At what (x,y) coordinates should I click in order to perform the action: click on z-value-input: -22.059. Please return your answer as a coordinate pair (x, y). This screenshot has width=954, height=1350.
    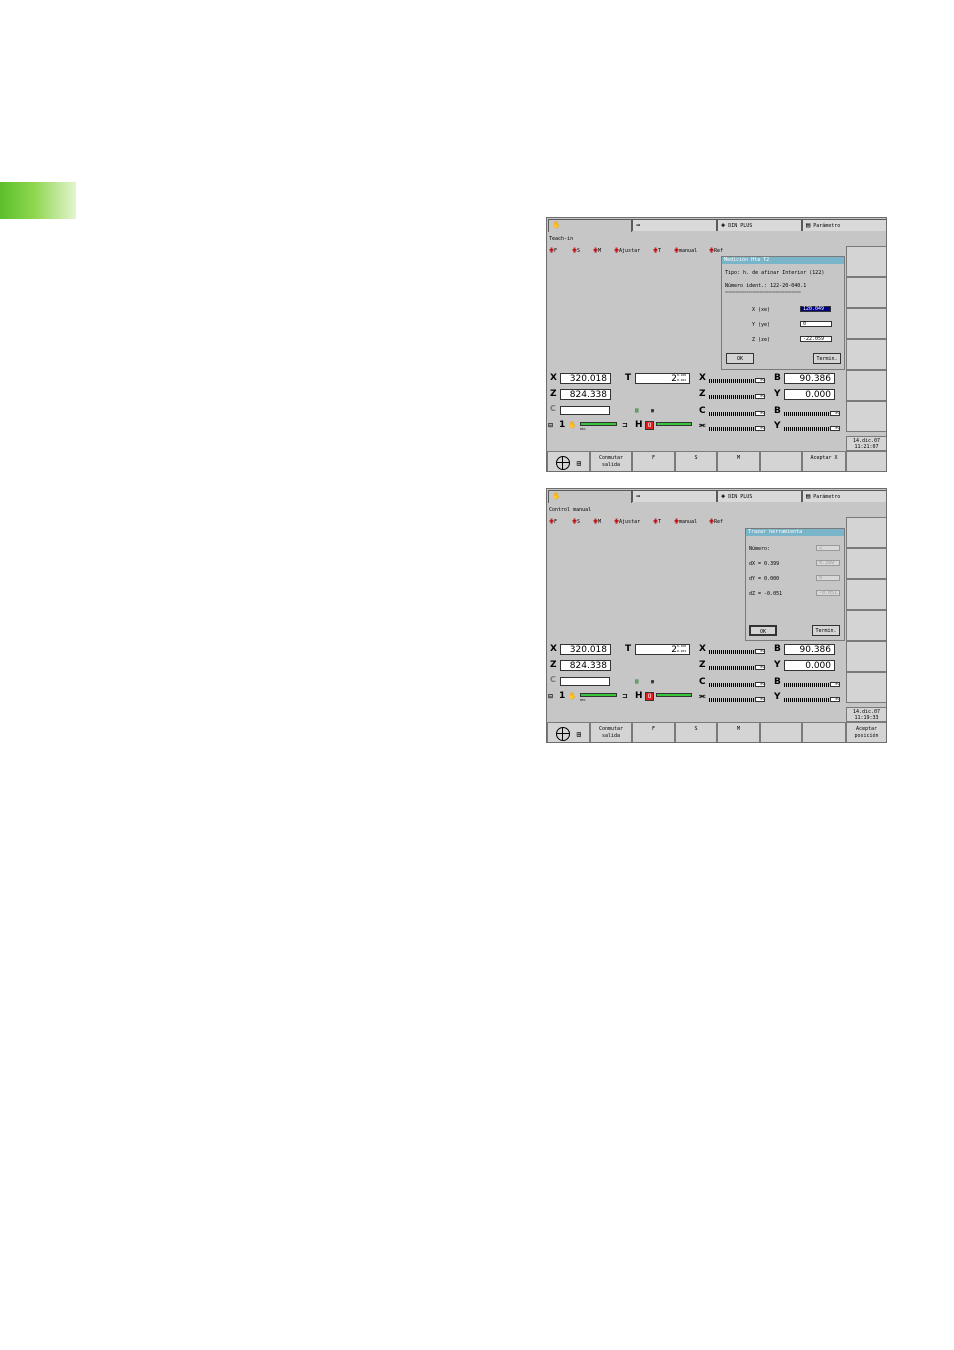
    Looking at the image, I should click on (816, 339).